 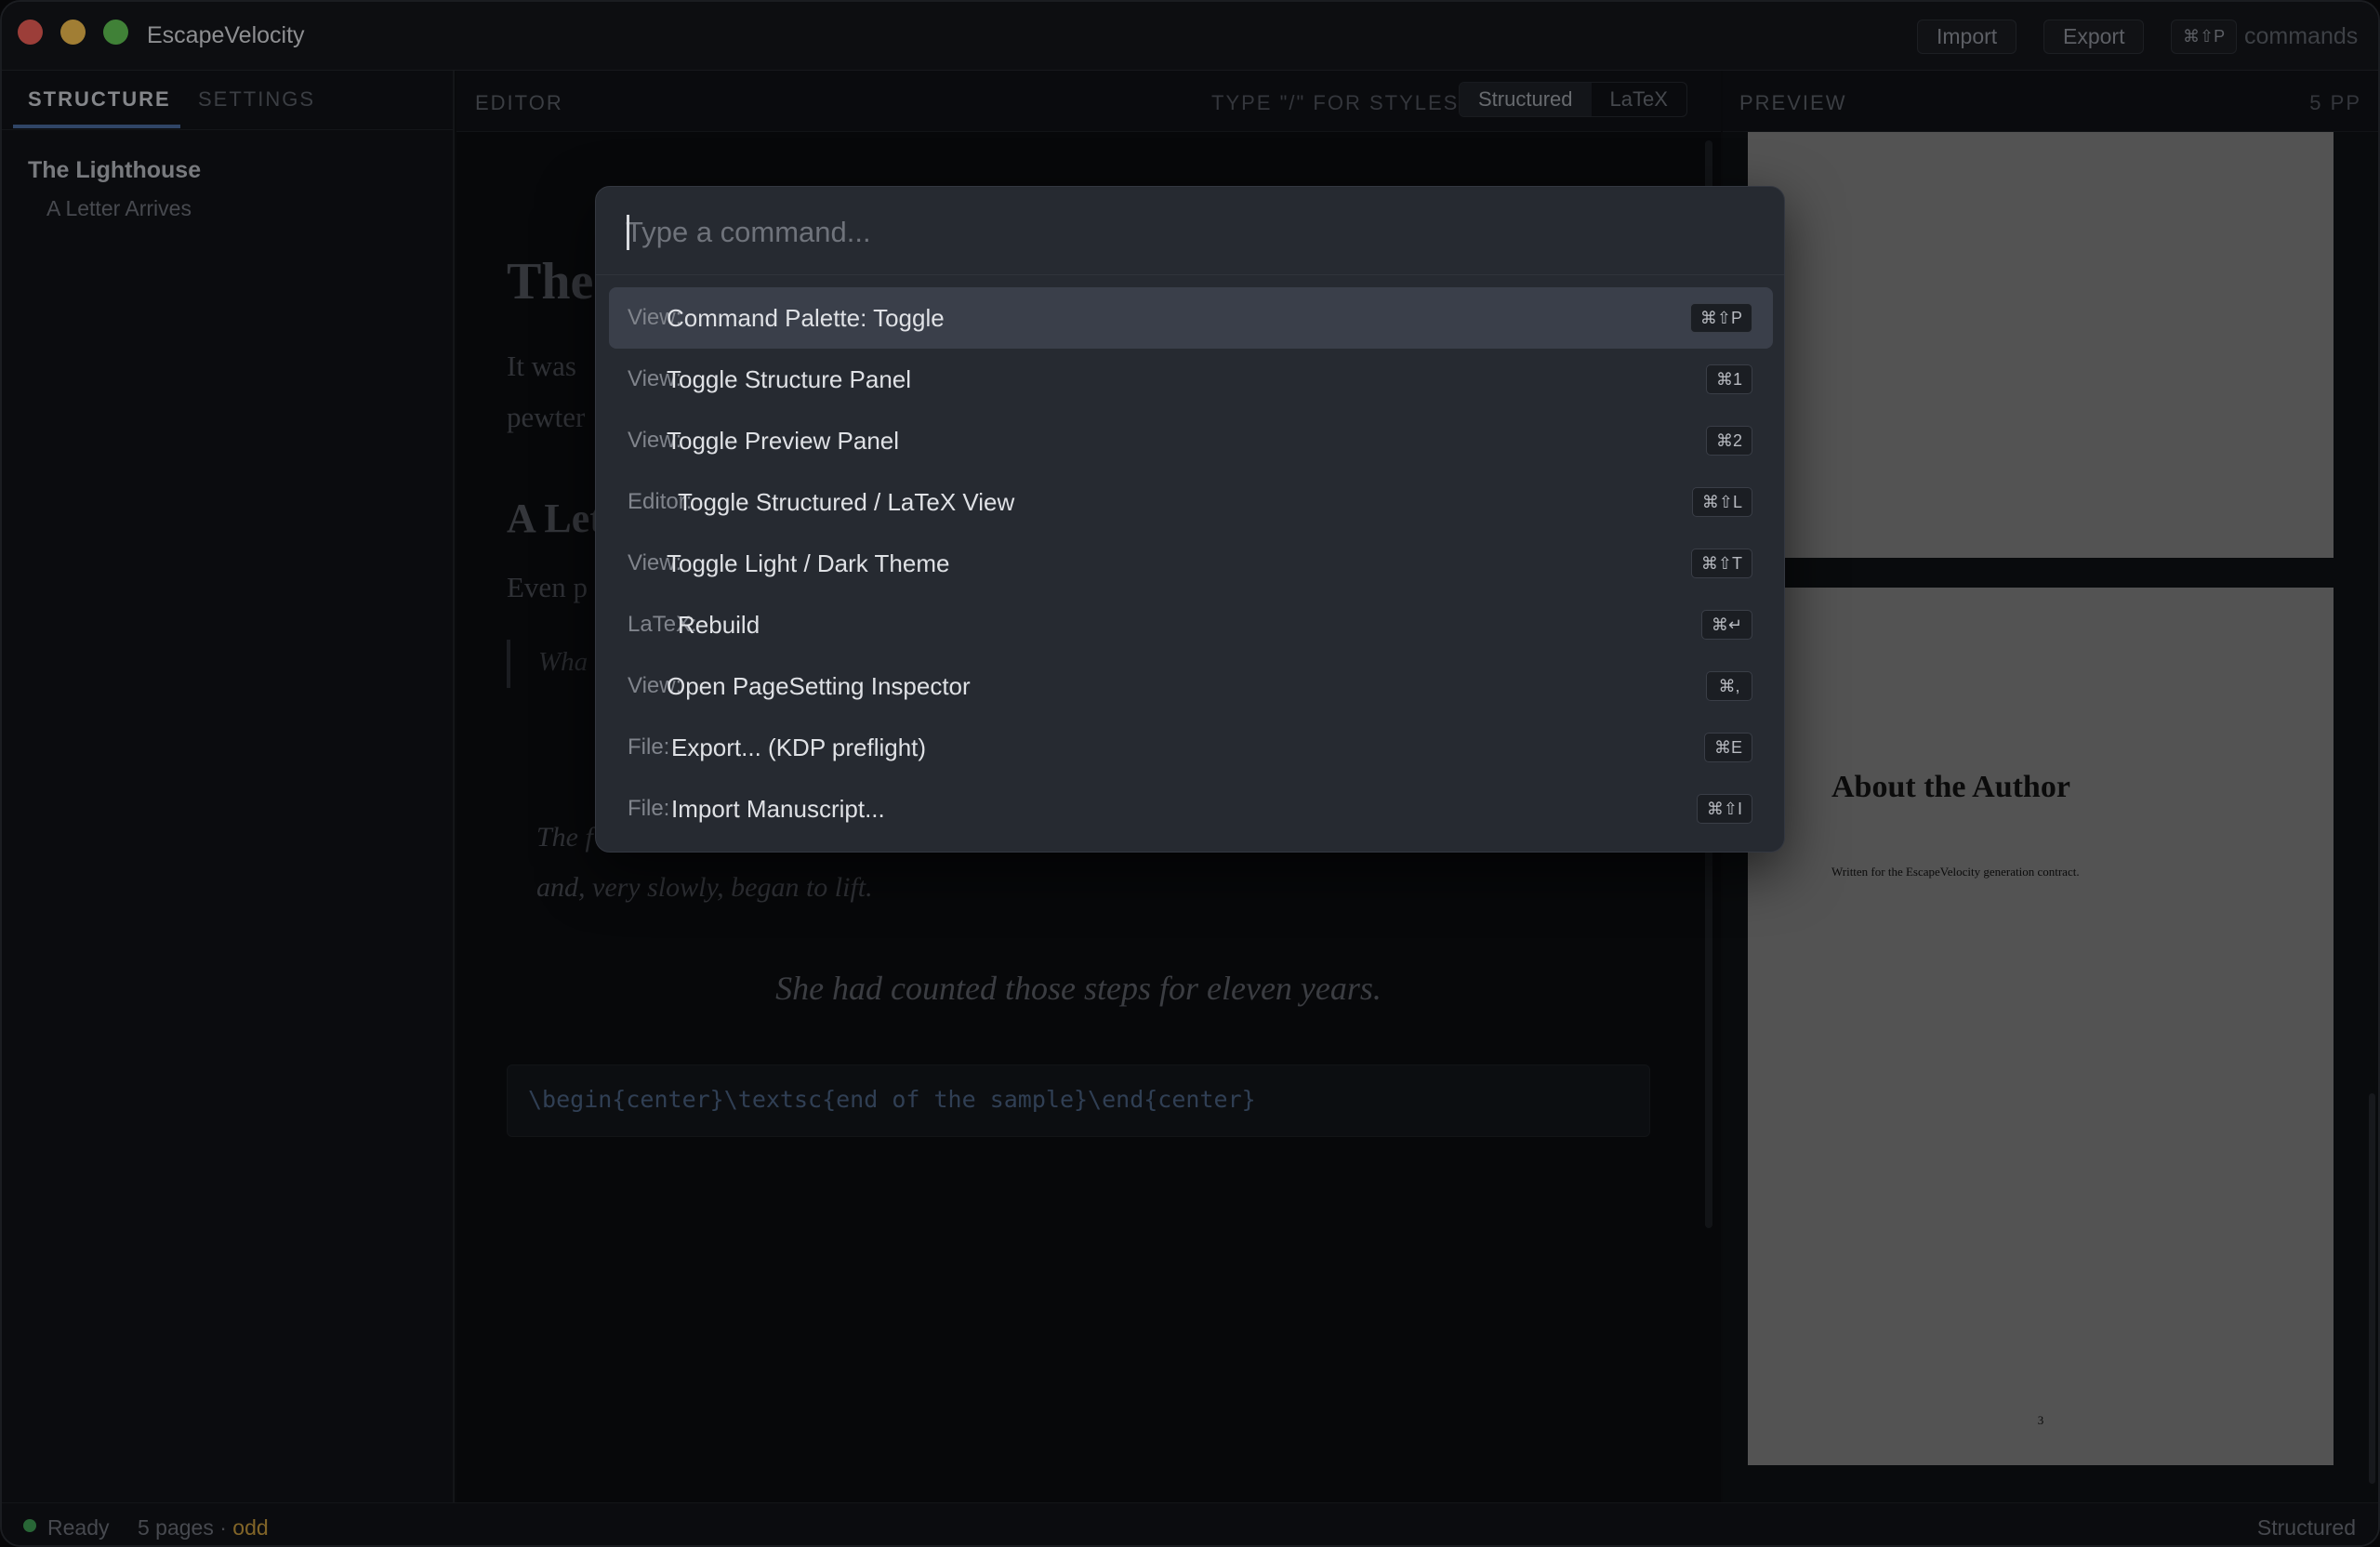 I want to click on command-item: View: Toggle Structure Panel ⌘1, so click(x=1191, y=379).